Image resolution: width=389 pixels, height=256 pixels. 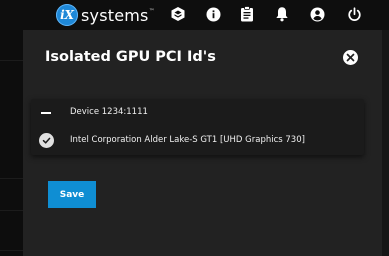 I want to click on save-button: Save, so click(x=72, y=194).